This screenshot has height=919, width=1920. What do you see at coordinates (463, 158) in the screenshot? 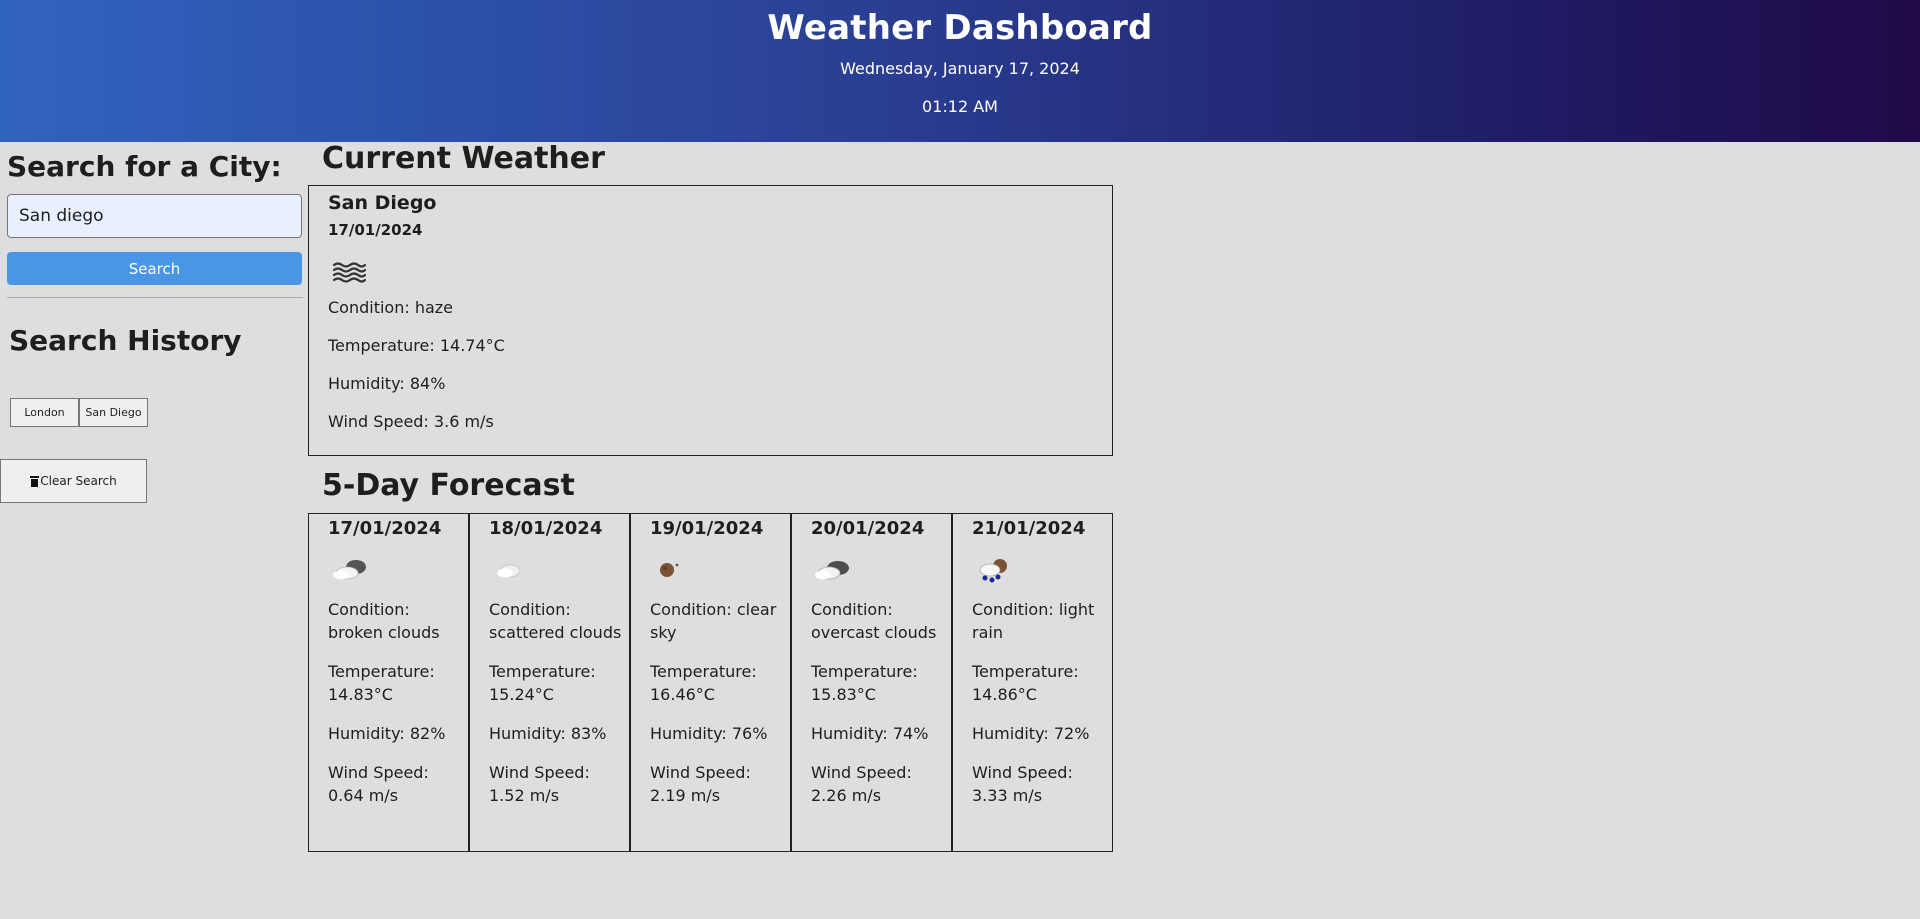
I see `current-weather-title: Current Weather` at bounding box center [463, 158].